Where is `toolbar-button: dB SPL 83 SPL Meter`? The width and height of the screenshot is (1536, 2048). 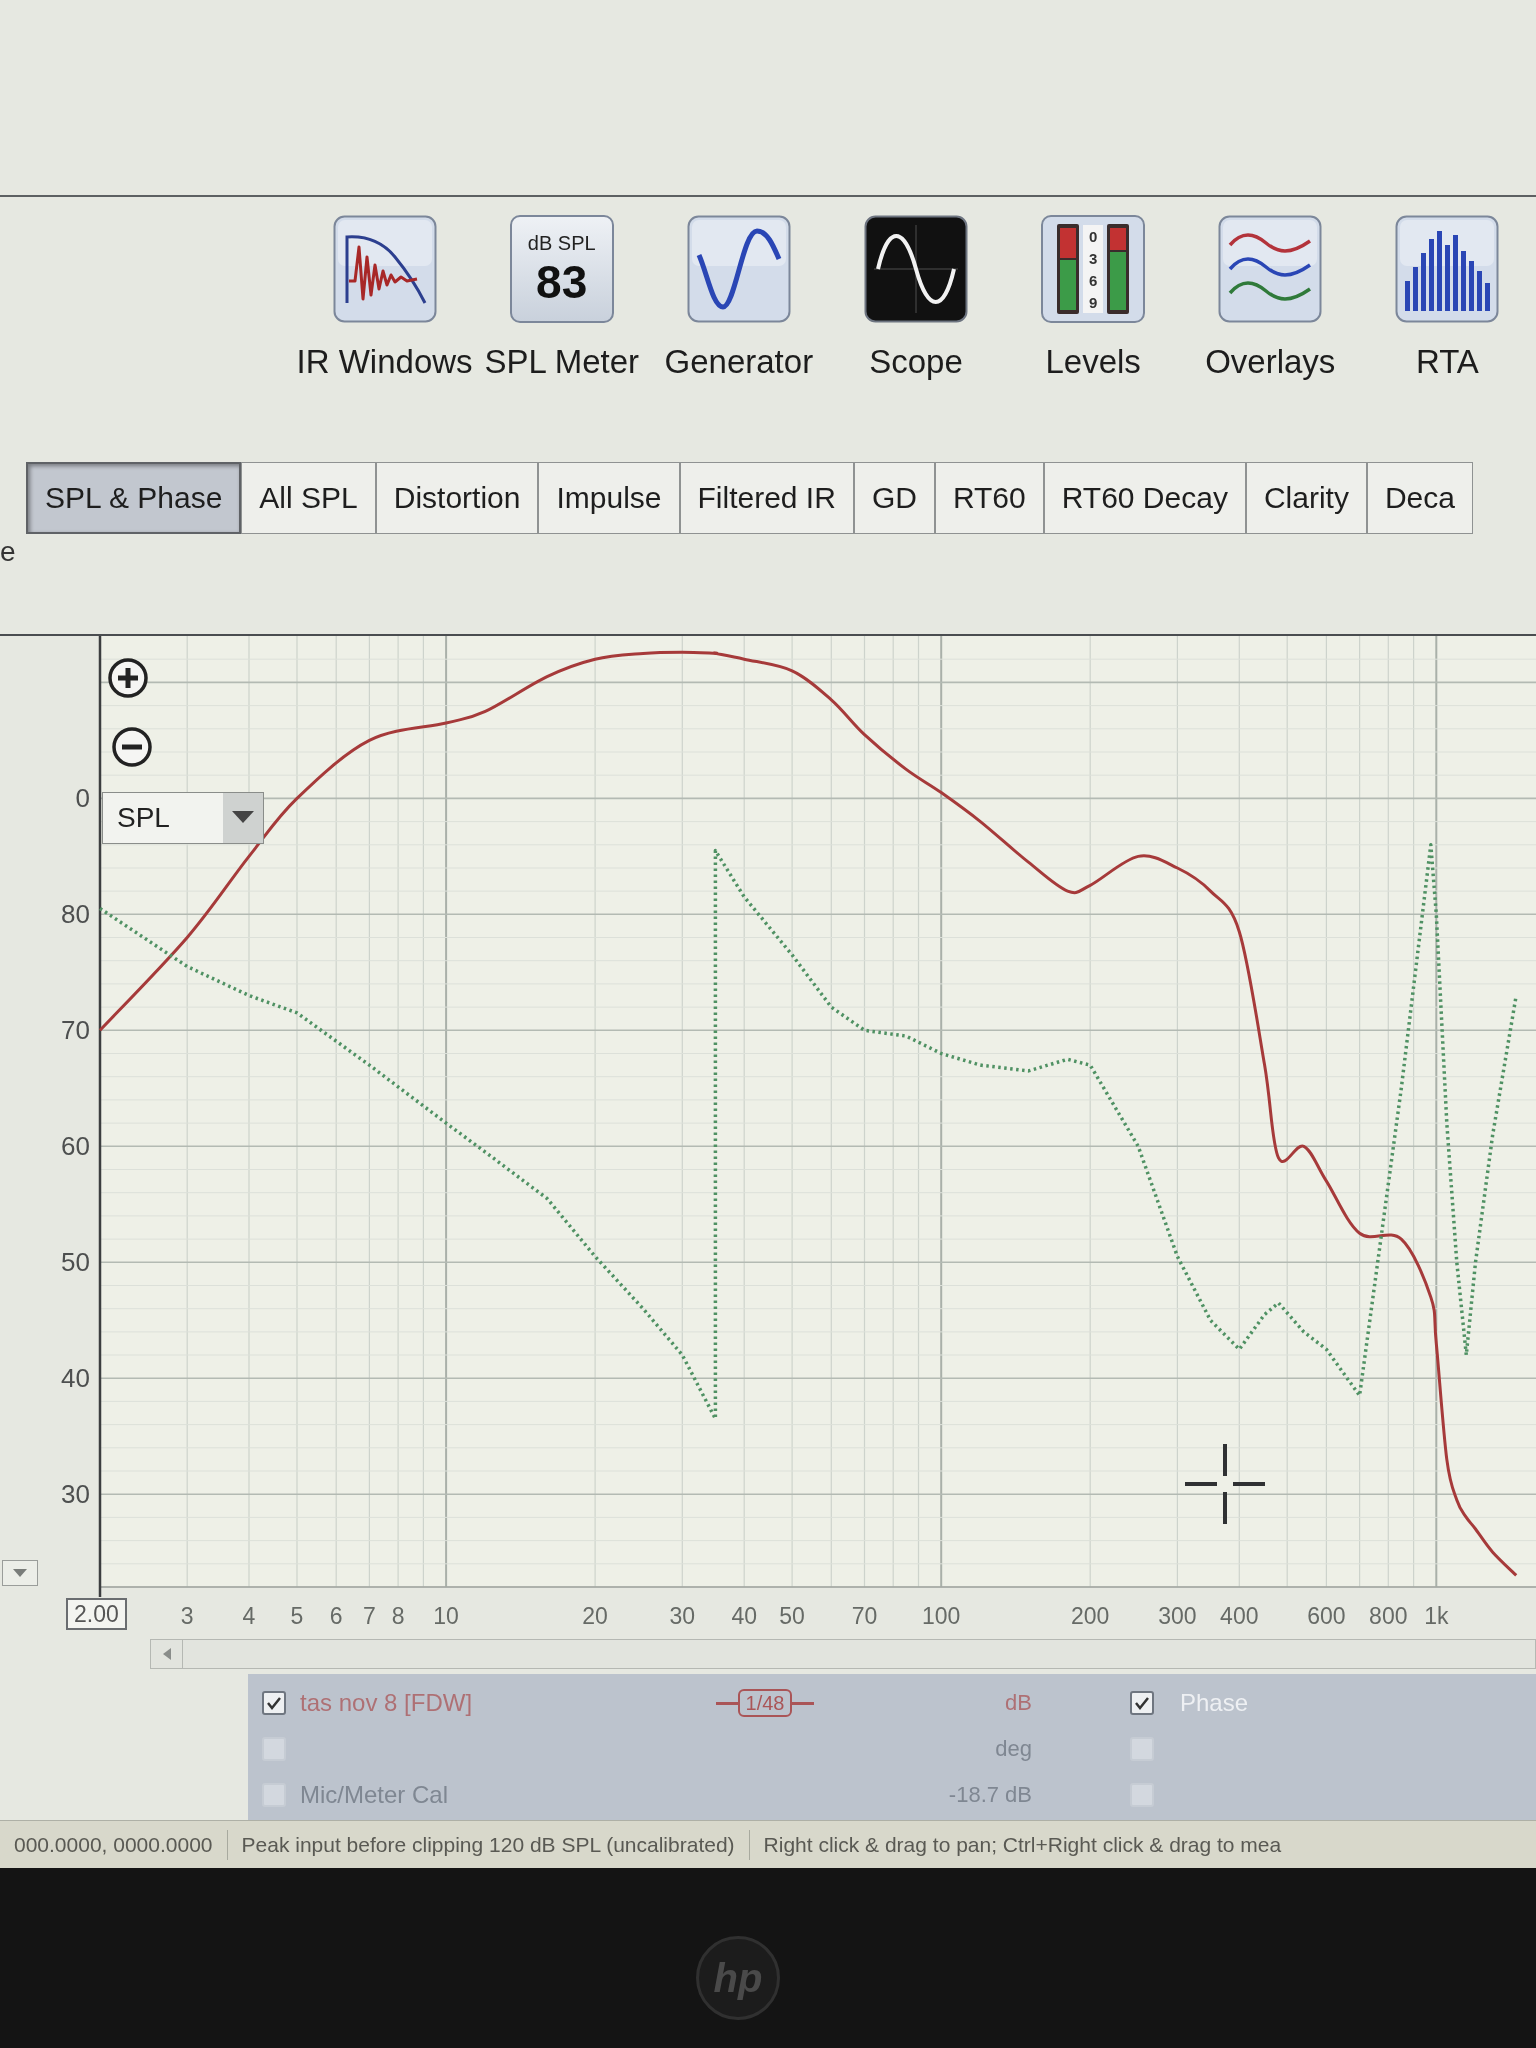 toolbar-button: dB SPL 83 SPL Meter is located at coordinates (562, 296).